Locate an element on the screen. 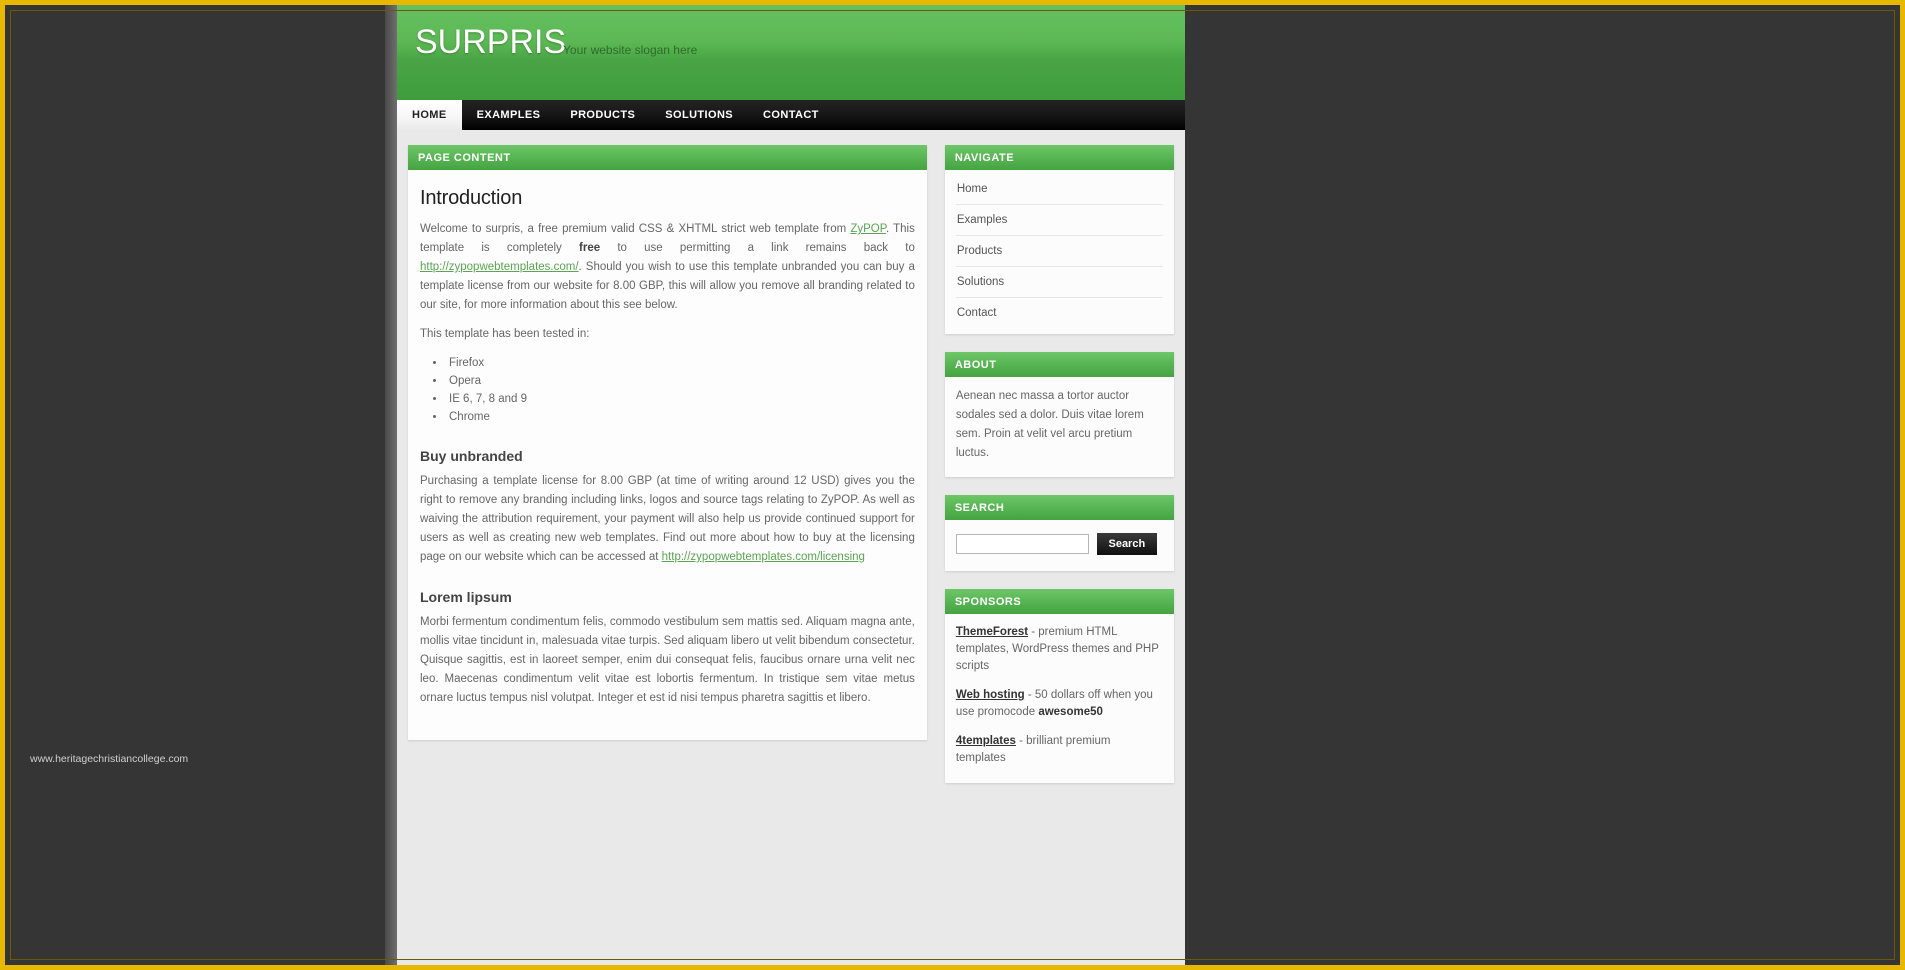  sponsor-item: 4templates - brilliant premium templates is located at coordinates (1059, 750).